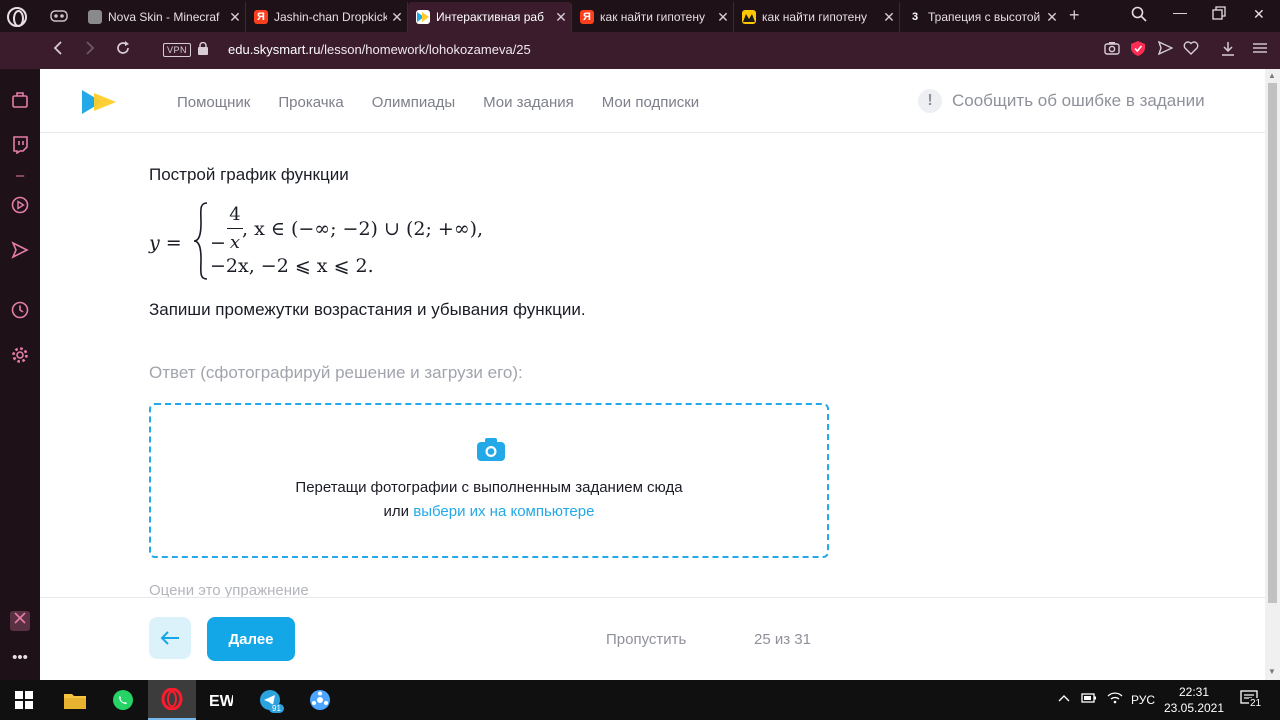 The image size is (1280, 720). I want to click on tab-skysmart: Интерактивная раб ✕, so click(490, 17).